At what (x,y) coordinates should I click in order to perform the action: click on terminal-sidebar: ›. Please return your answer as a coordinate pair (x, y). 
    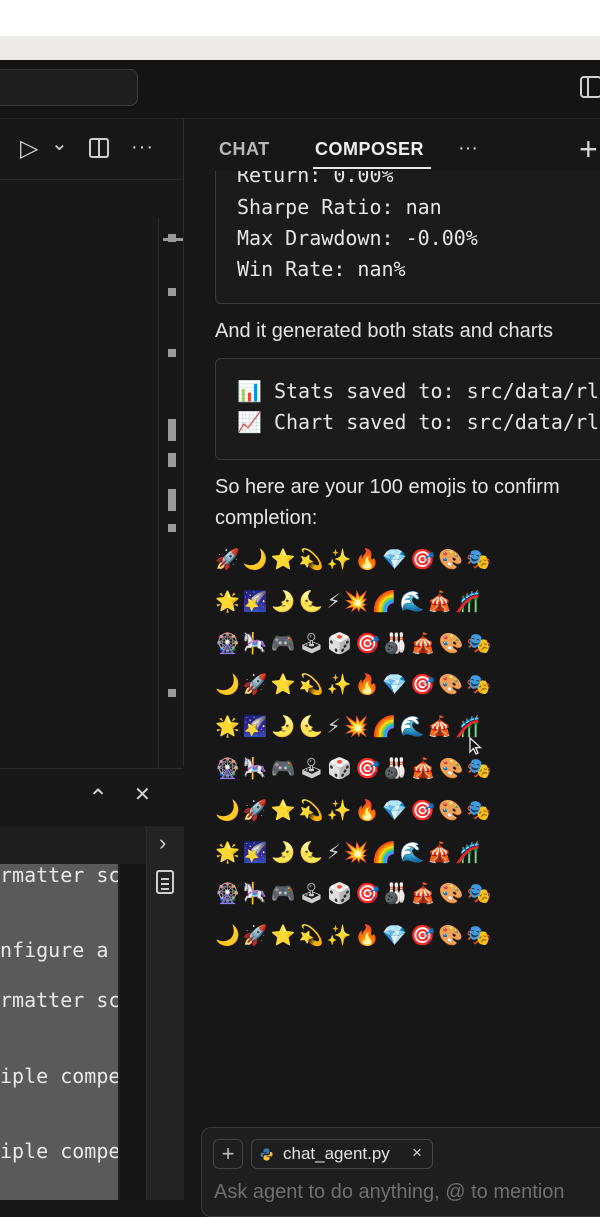
    Looking at the image, I should click on (165, 1013).